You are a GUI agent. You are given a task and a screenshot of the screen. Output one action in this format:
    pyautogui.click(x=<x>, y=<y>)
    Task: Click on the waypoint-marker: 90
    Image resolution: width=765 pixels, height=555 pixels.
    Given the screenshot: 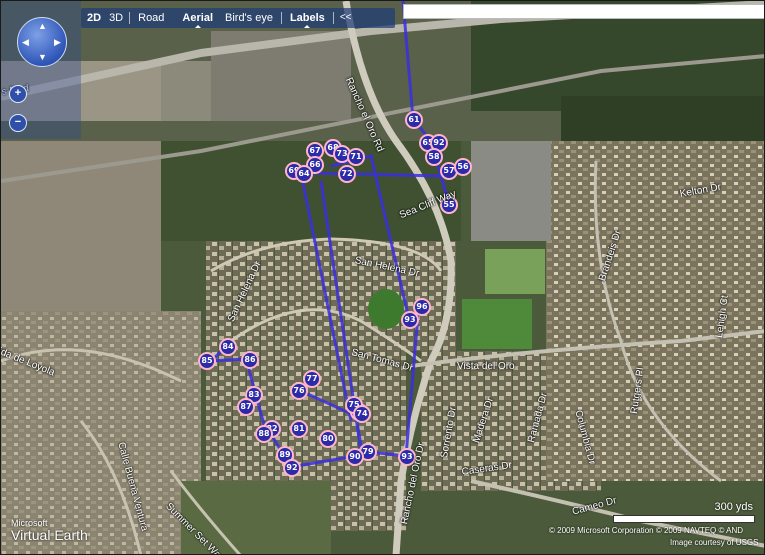 What is the action you would take?
    pyautogui.click(x=355, y=457)
    